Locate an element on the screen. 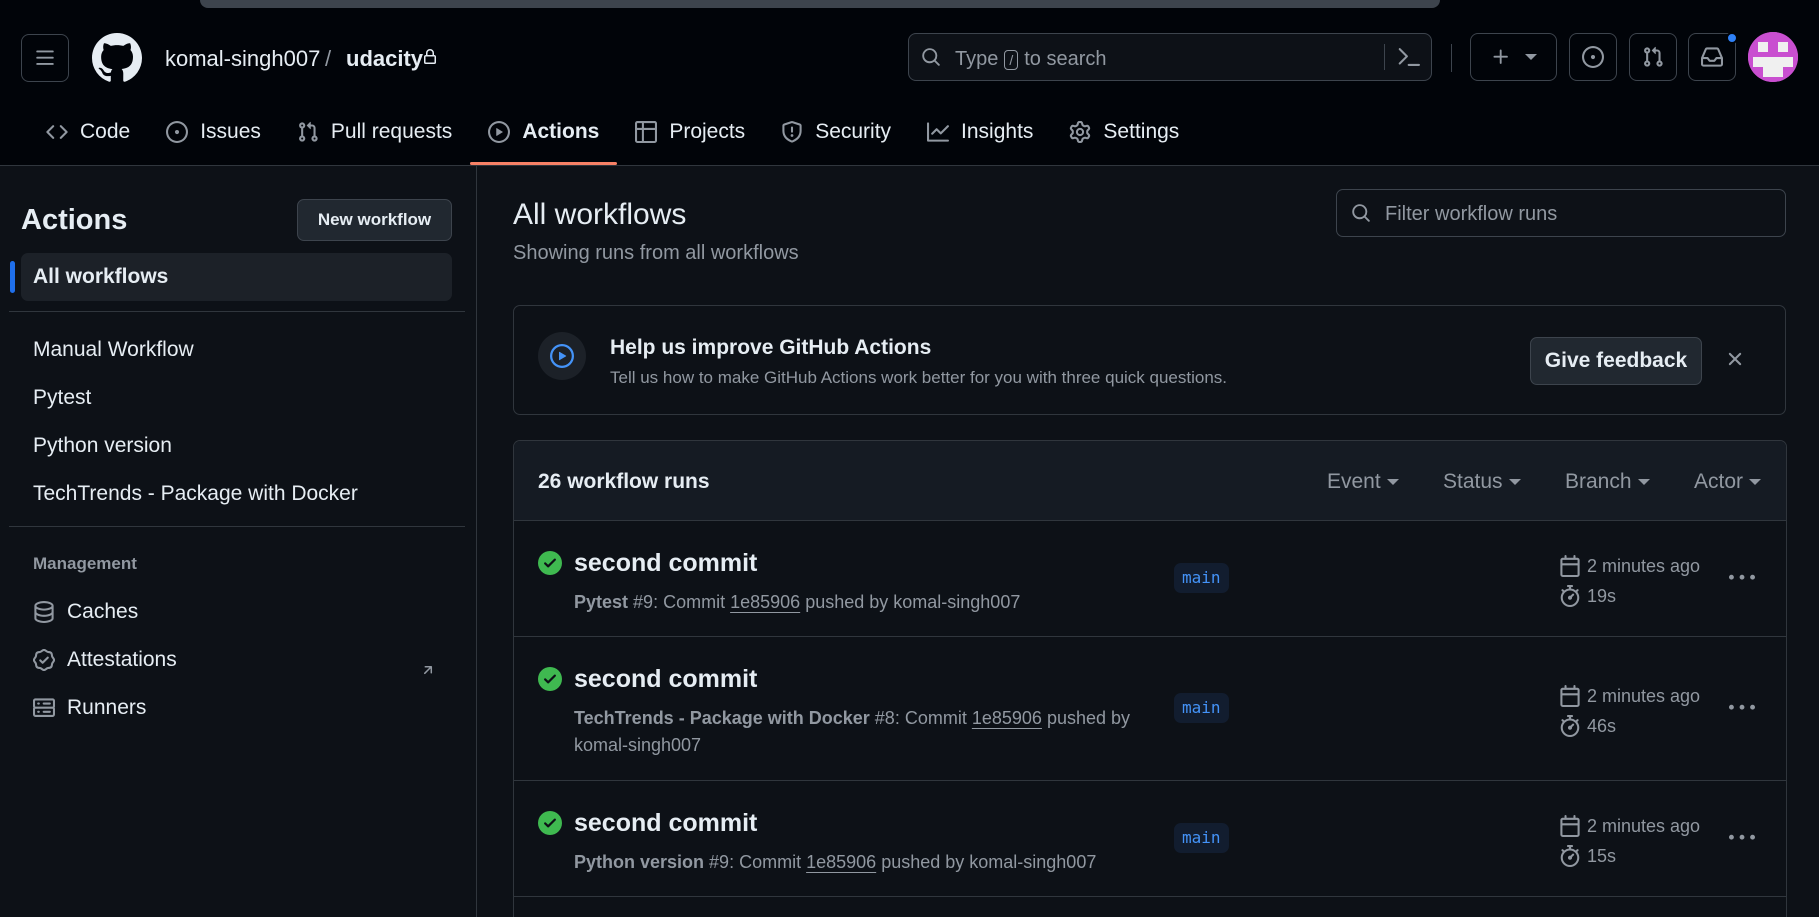 Image resolution: width=1819 pixels, height=917 pixels. repo-owner-link: komal-singh007 is located at coordinates (242, 59).